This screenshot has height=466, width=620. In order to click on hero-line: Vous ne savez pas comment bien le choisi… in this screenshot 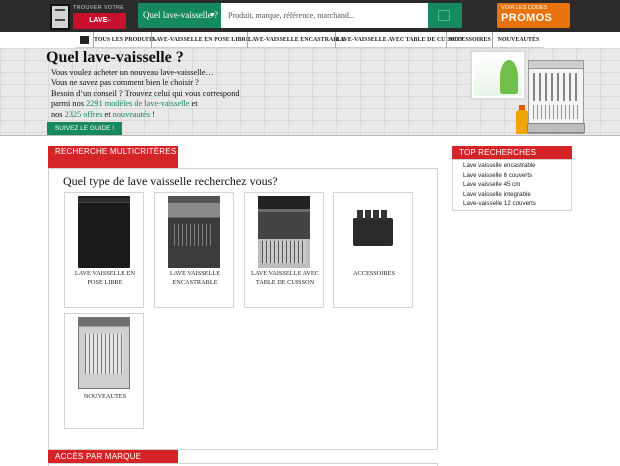, I will do `click(125, 83)`.